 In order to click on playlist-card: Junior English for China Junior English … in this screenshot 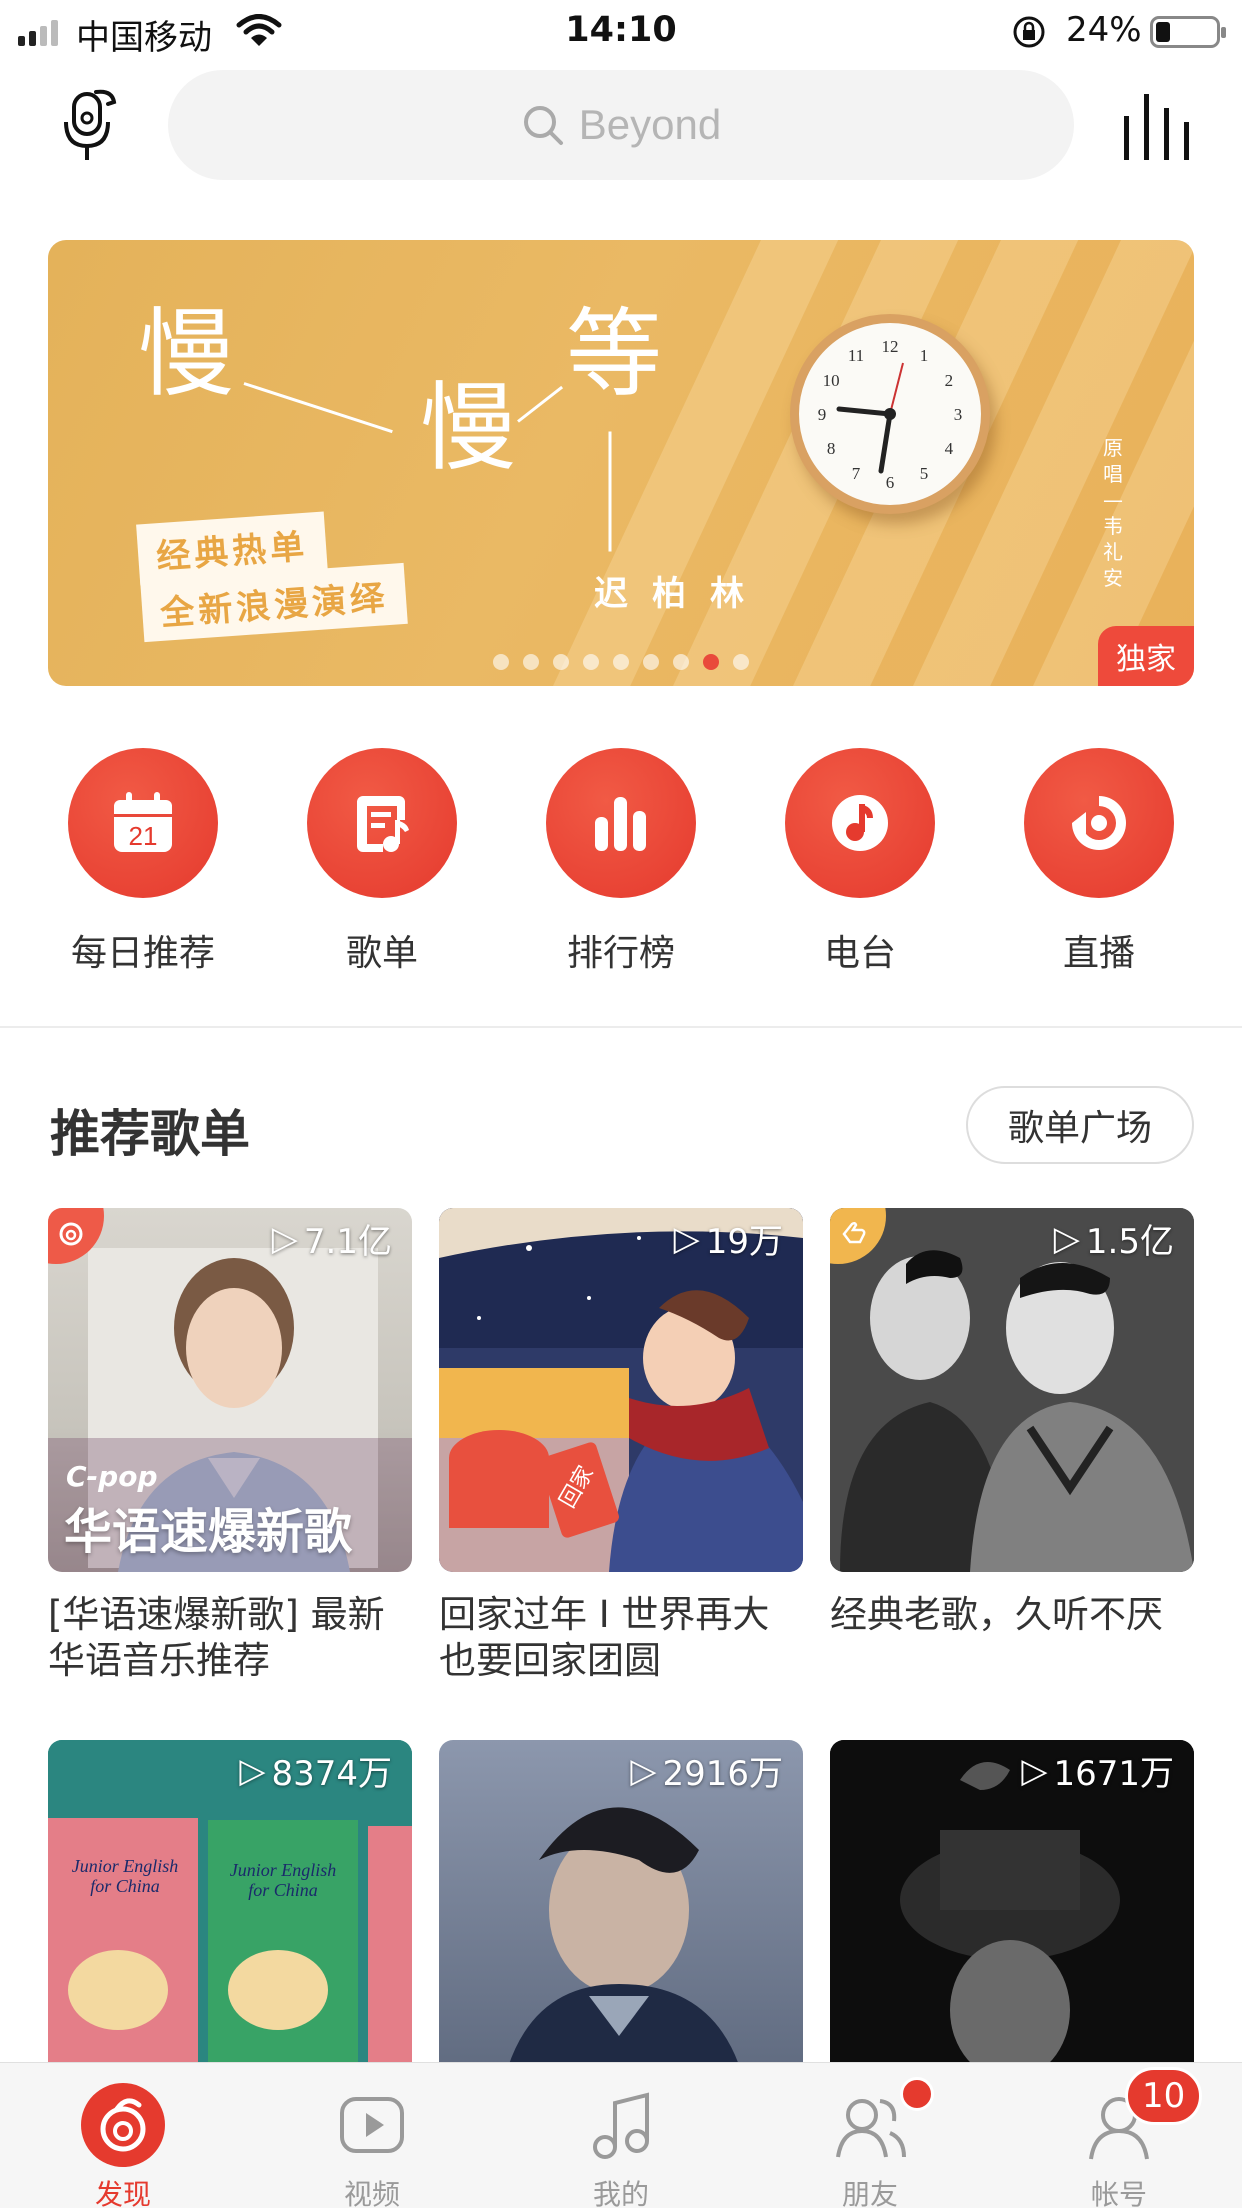, I will do `click(230, 1922)`.